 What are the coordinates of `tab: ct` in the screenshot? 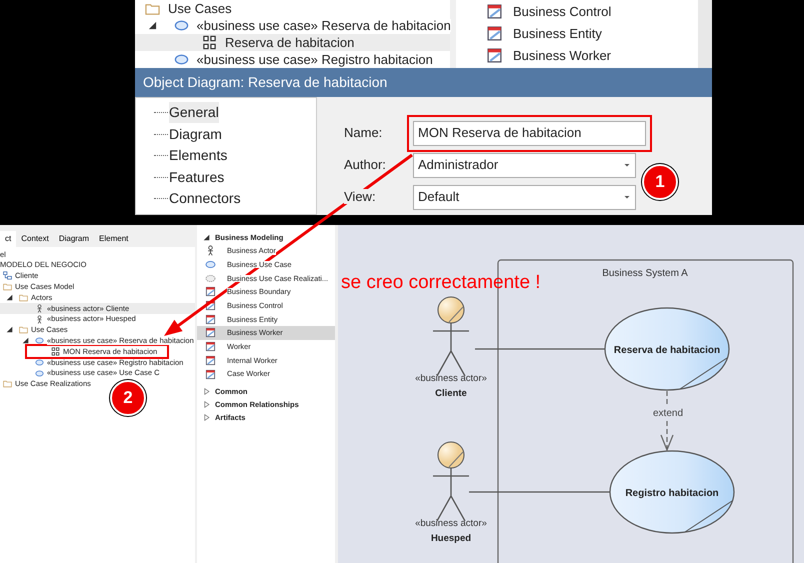 It's located at (8, 239).